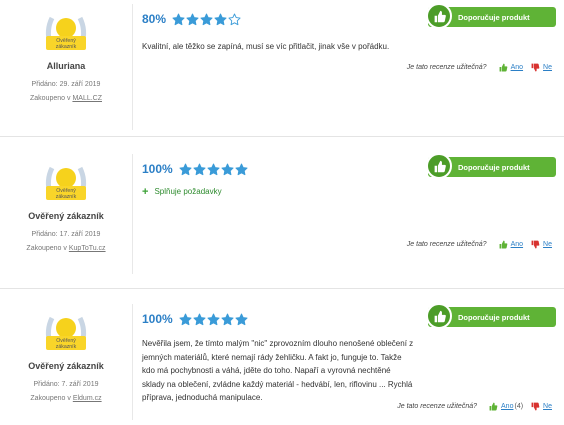 This screenshot has height=425, width=564. I want to click on purchase-source: Zakoupeno v MALL.CZ, so click(66, 99).